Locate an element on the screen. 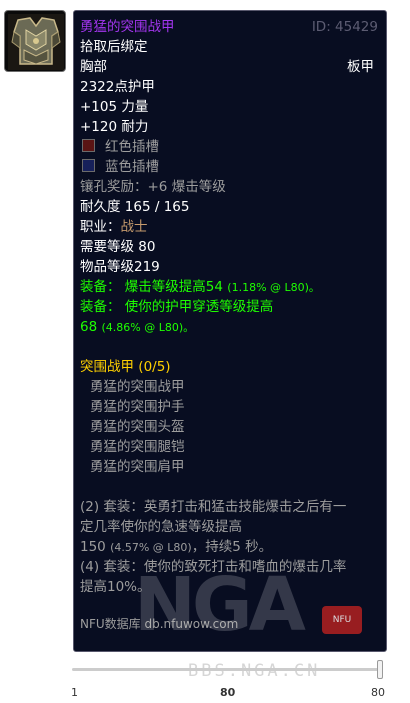  socket-bonus: 镶孔奖励：+6 爆击等级 is located at coordinates (153, 187).